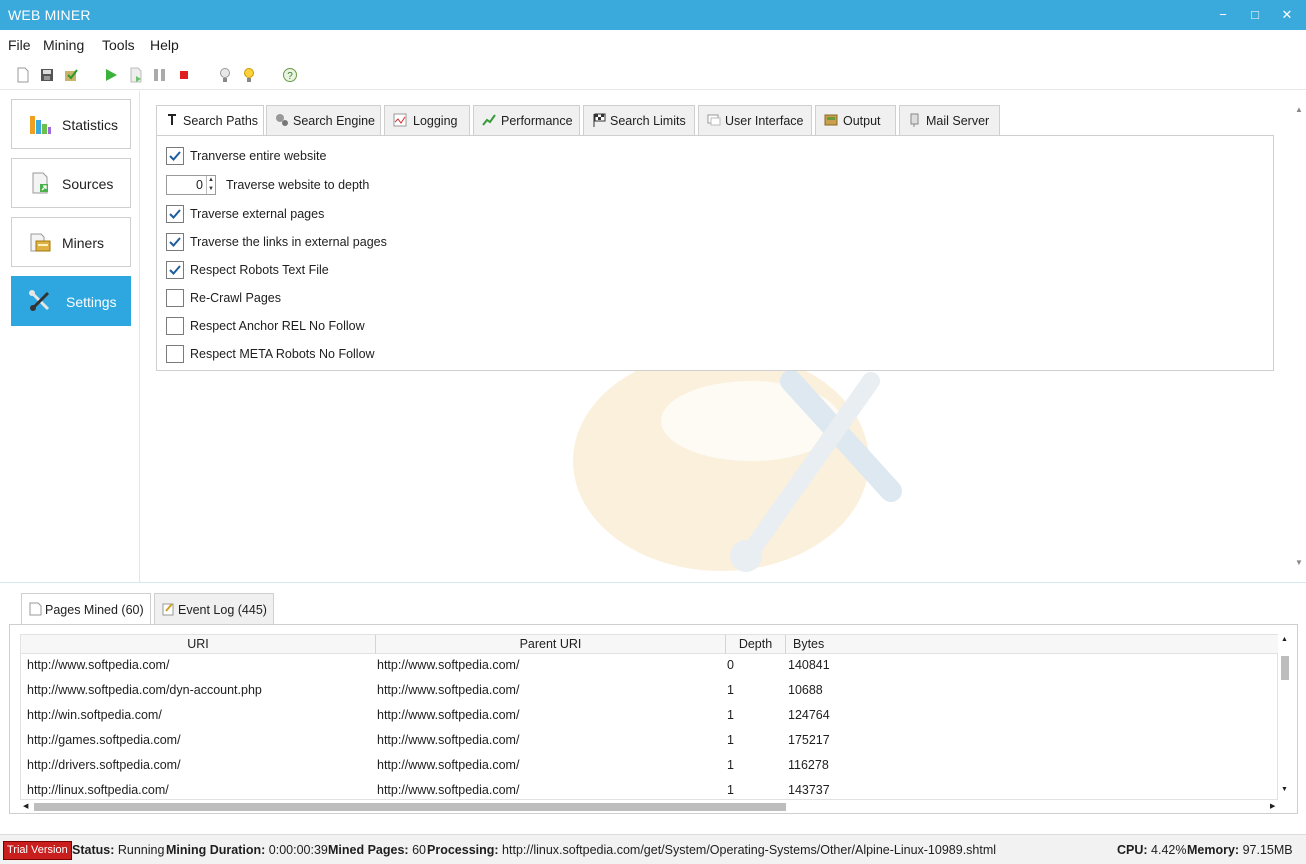 Image resolution: width=1306 pixels, height=864 pixels. I want to click on nav-settings-button: Settings, so click(71, 301).